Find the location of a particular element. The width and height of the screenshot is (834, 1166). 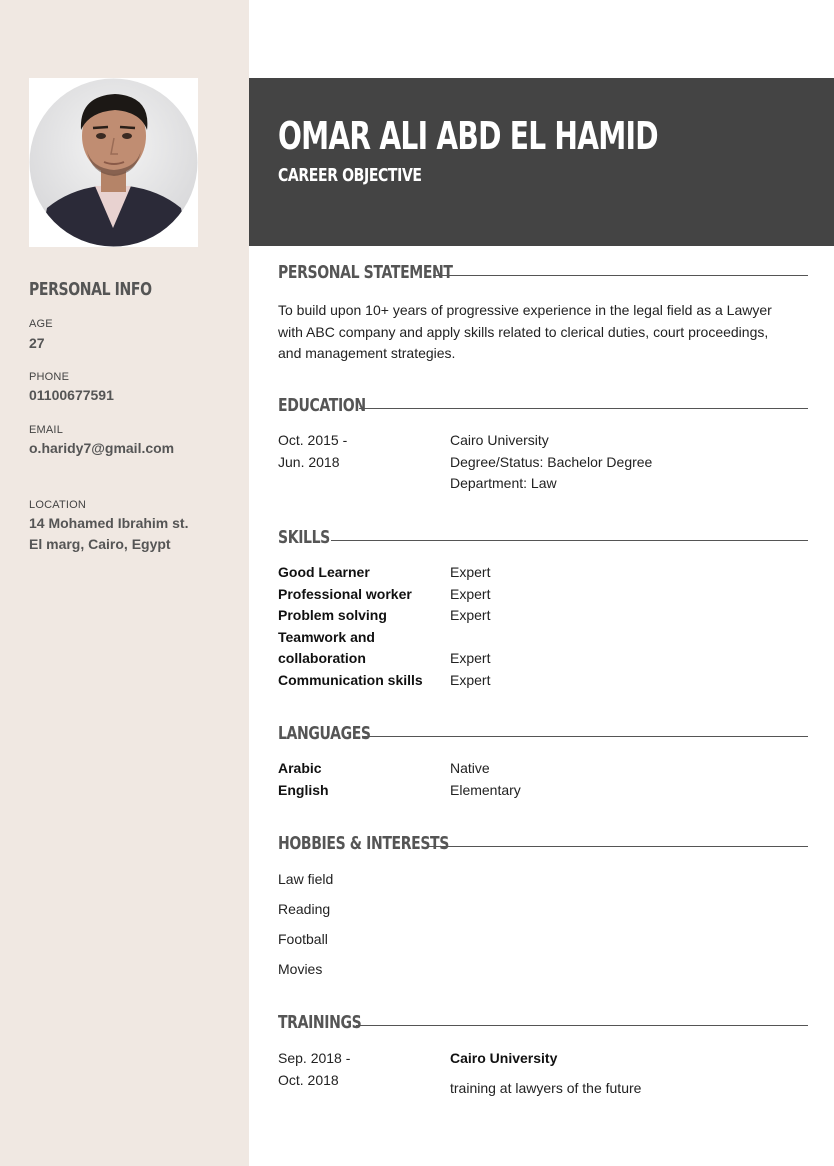

education-title: EDUCATION is located at coordinates (322, 405).